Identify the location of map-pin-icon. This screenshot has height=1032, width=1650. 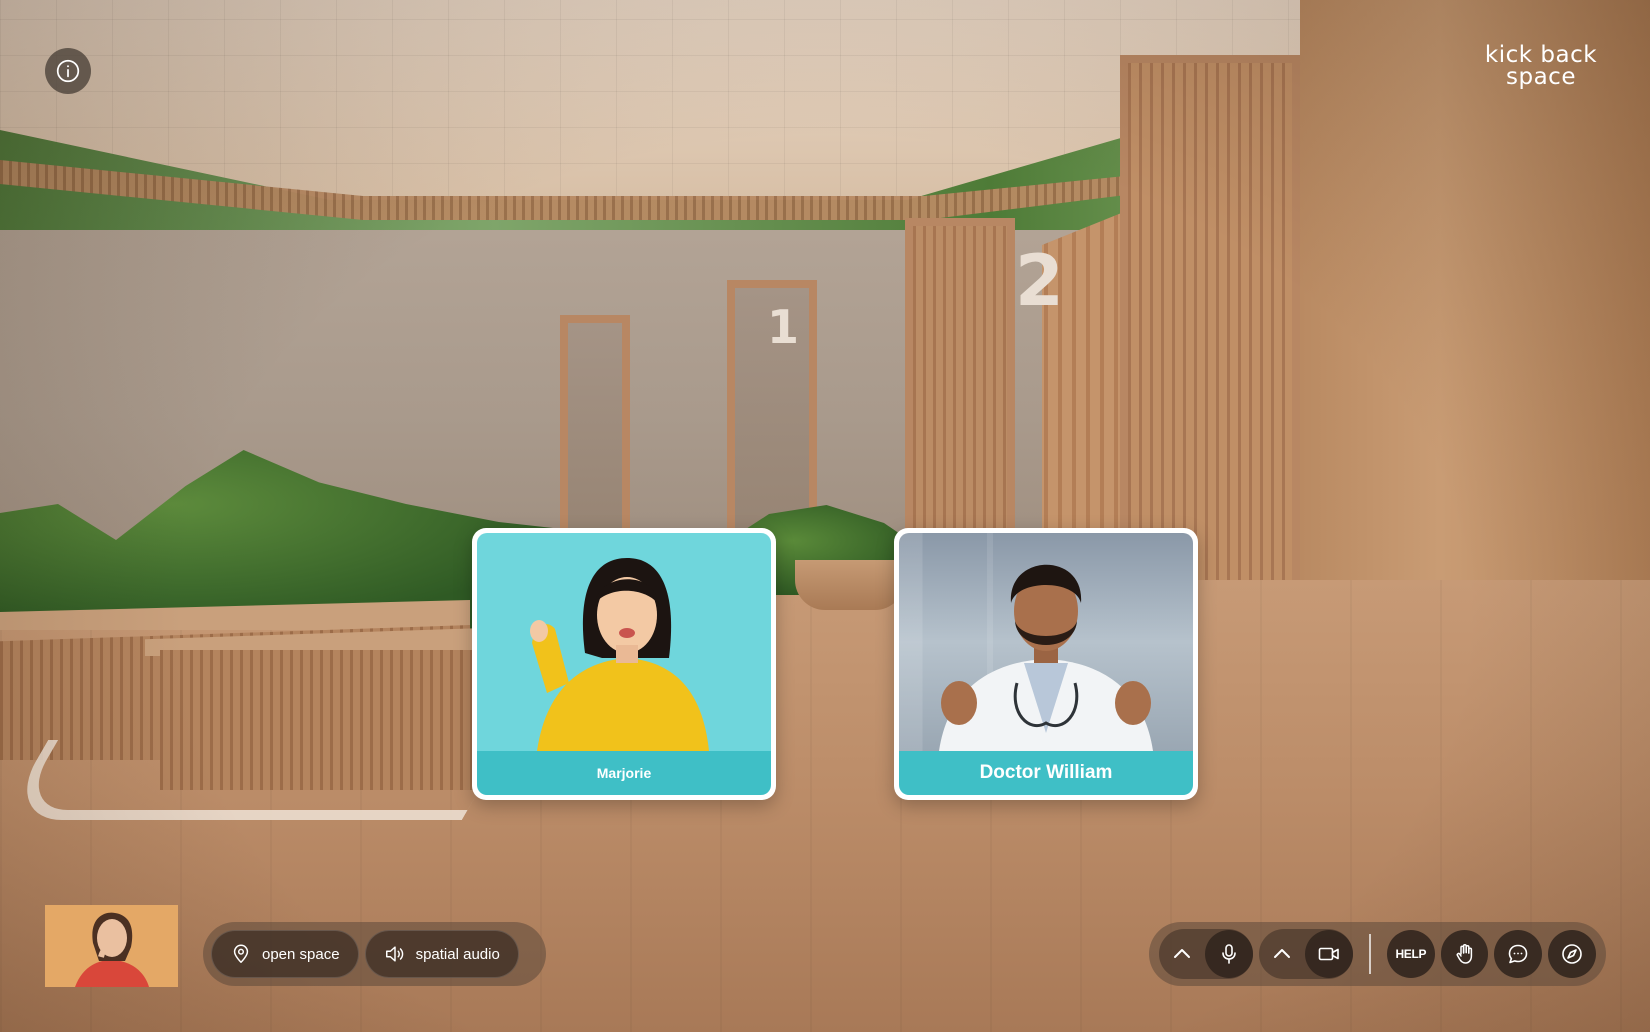
(241, 953).